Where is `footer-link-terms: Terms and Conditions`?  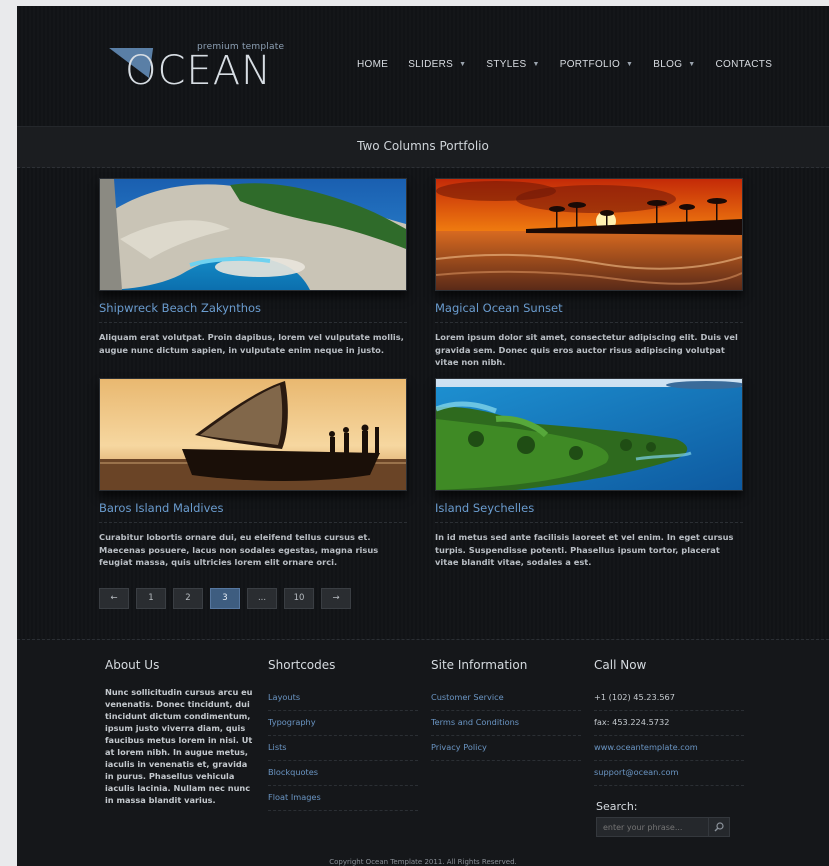
footer-link-terms: Terms and Conditions is located at coordinates (506, 723).